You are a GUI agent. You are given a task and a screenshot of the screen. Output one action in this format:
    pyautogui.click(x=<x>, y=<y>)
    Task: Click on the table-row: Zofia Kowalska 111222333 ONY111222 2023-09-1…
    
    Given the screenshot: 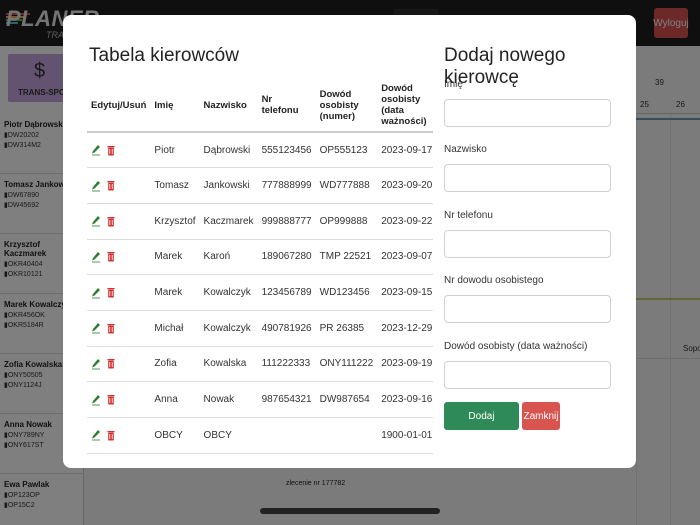 What is the action you would take?
    pyautogui.click(x=260, y=364)
    